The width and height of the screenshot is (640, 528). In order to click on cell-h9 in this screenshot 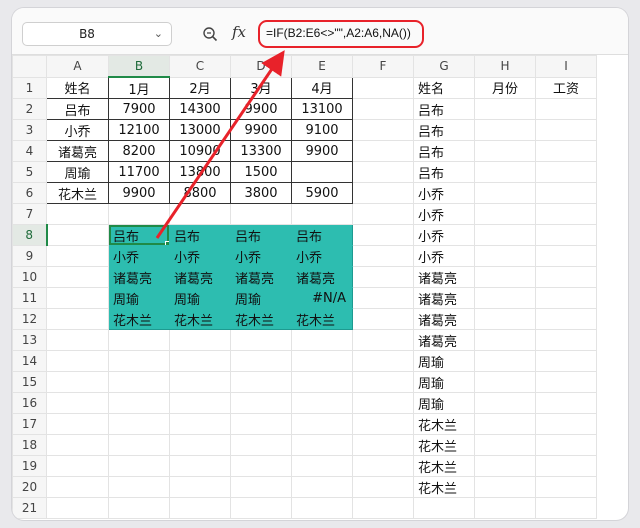, I will do `click(505, 256)`.